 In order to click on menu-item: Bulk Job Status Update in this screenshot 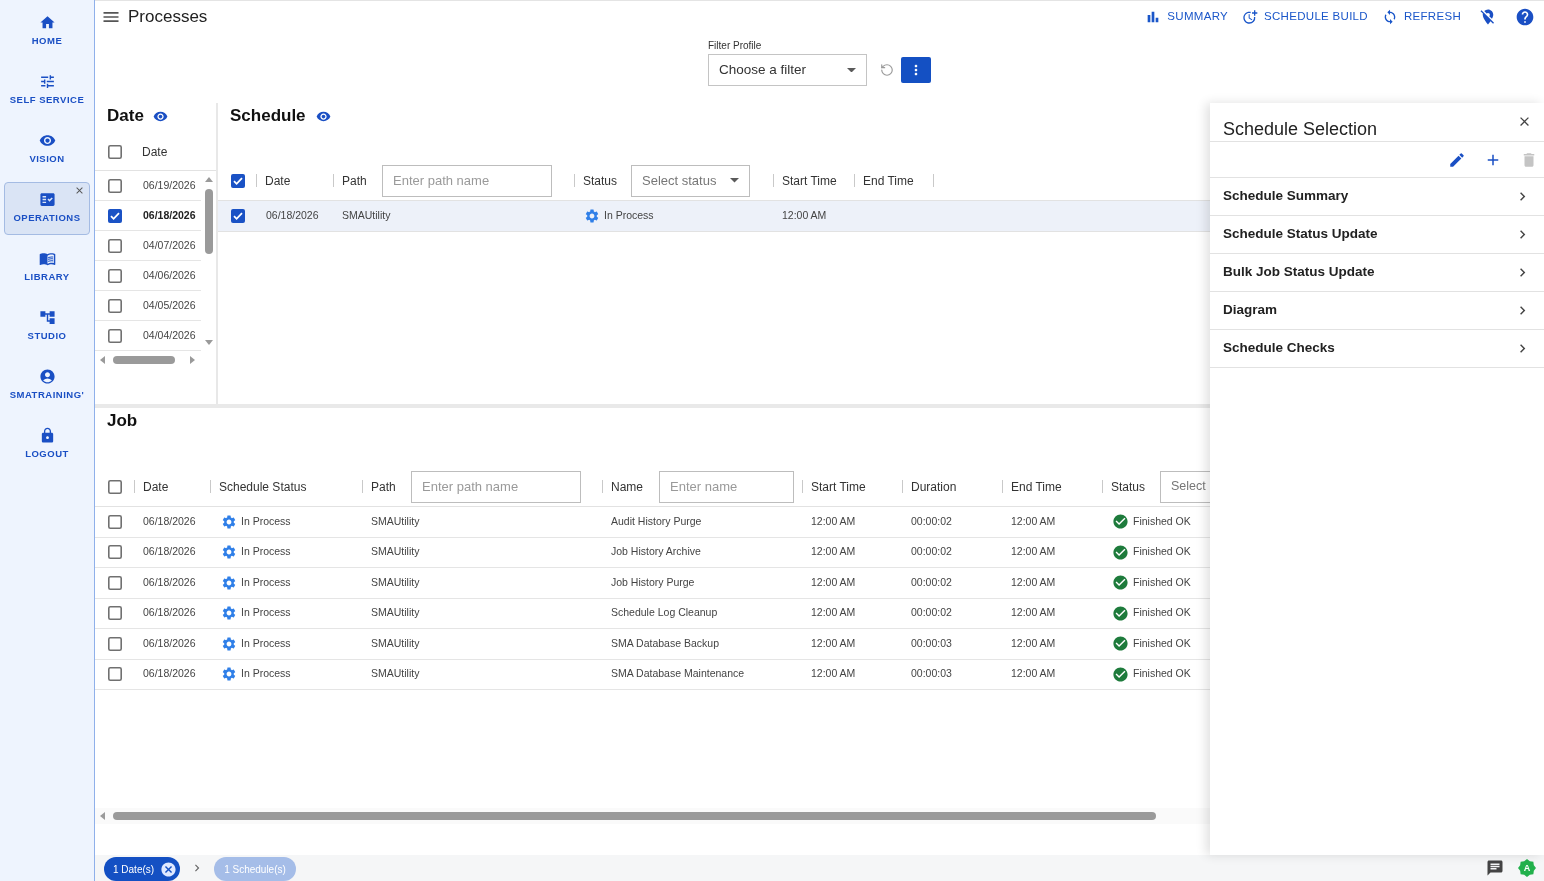, I will do `click(1377, 273)`.